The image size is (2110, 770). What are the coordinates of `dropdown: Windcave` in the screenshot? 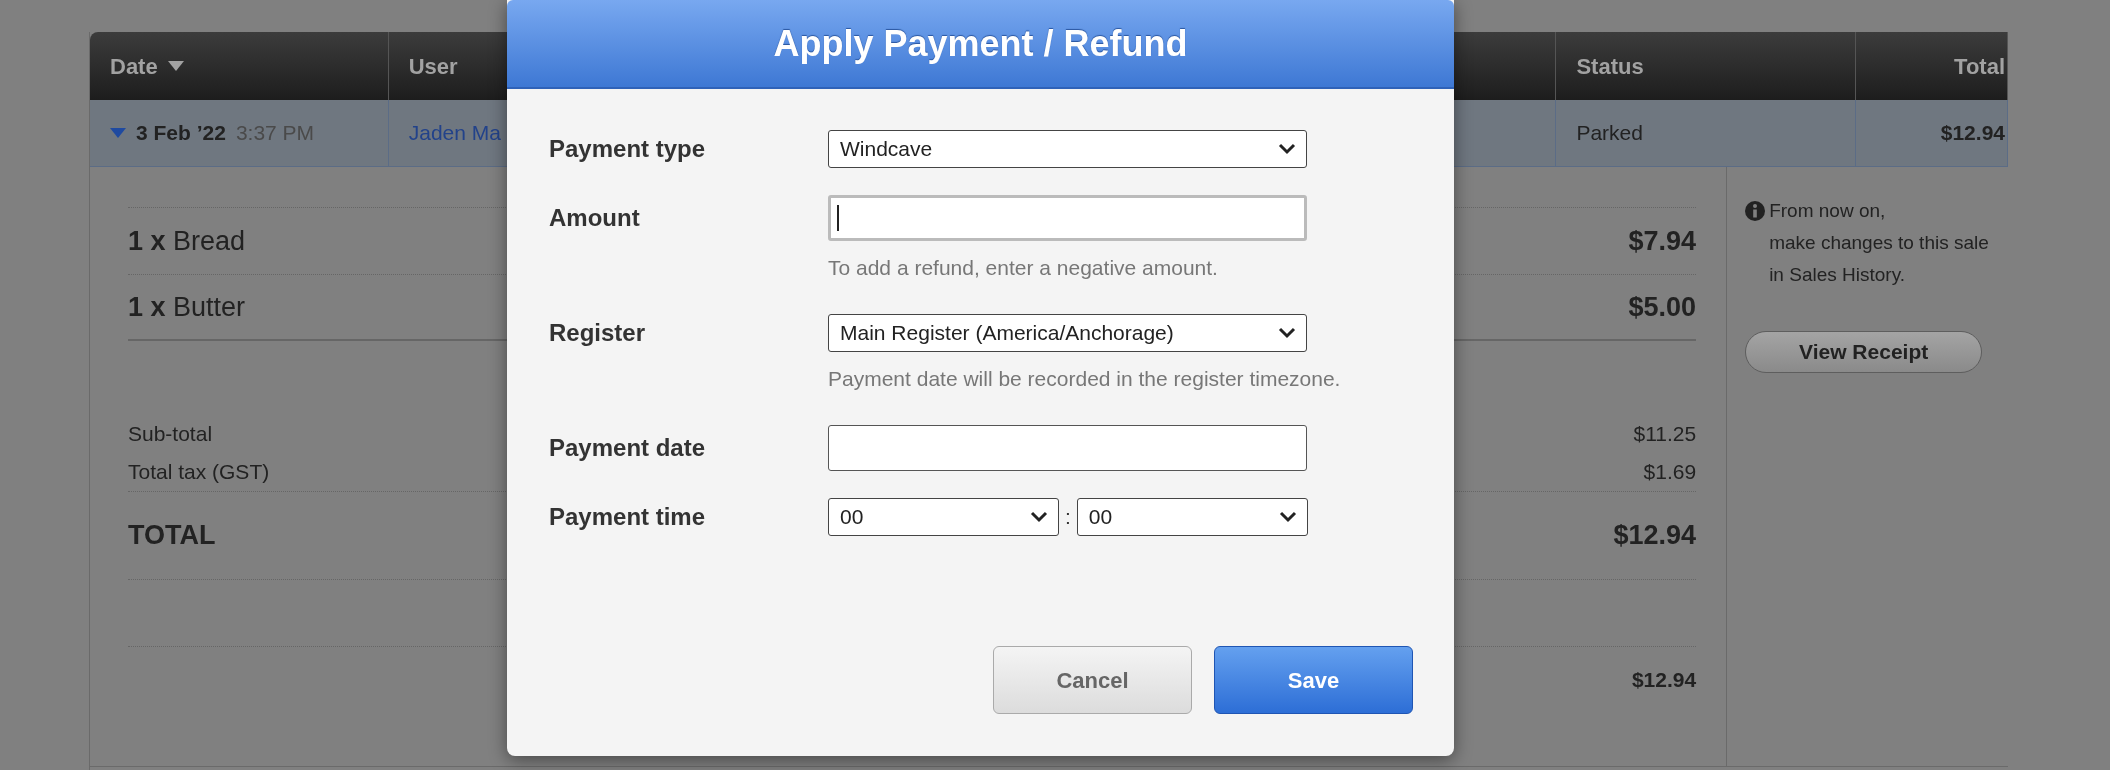 It's located at (1067, 149).